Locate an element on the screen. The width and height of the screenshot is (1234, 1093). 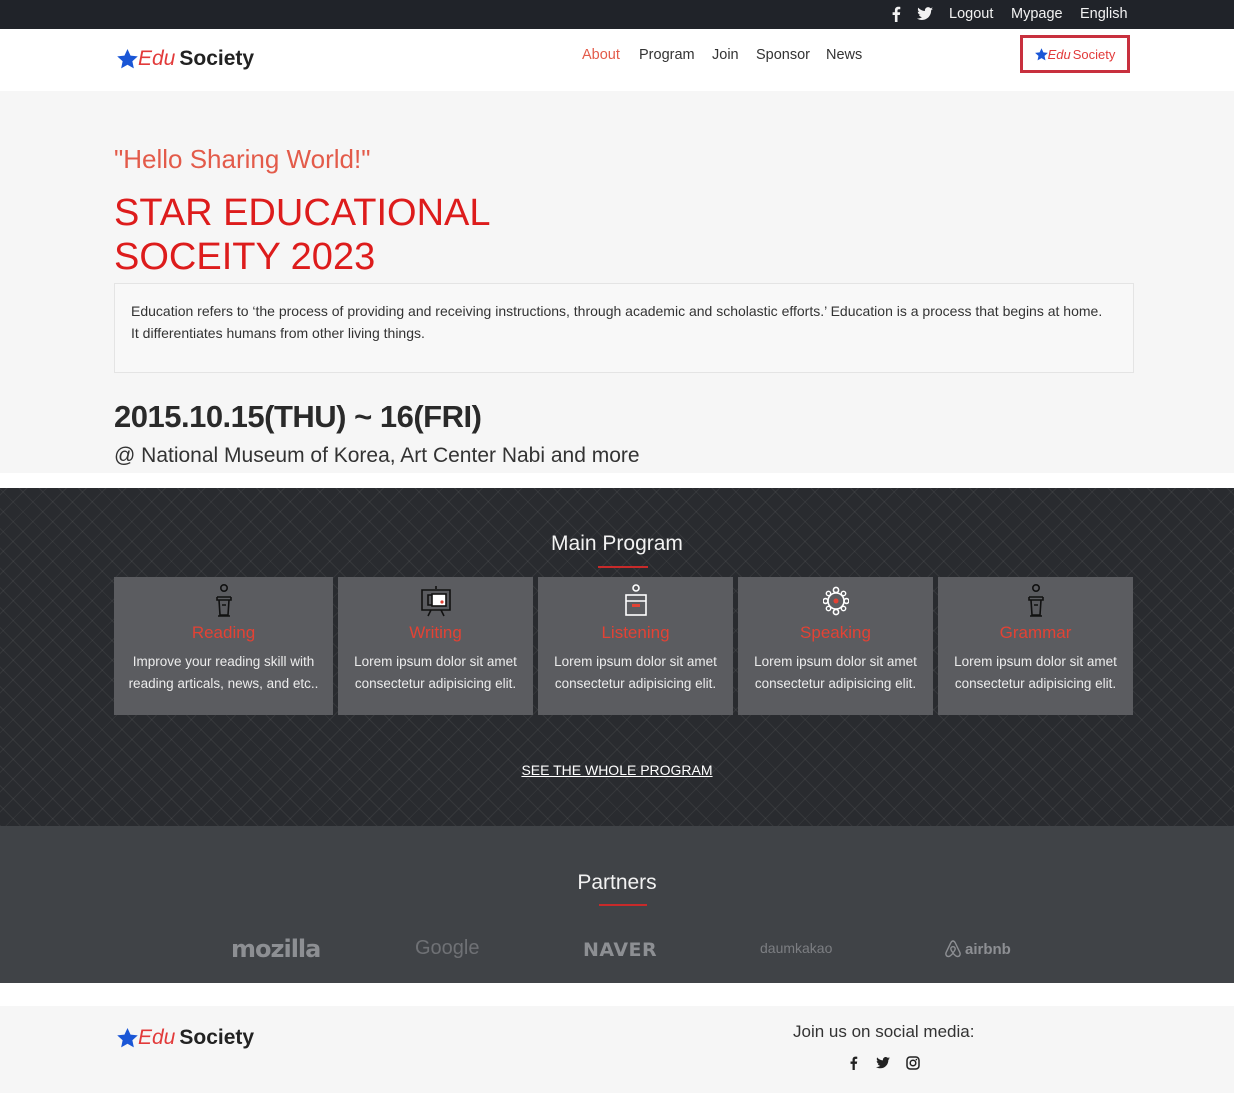
language-link: English is located at coordinates (1104, 14).